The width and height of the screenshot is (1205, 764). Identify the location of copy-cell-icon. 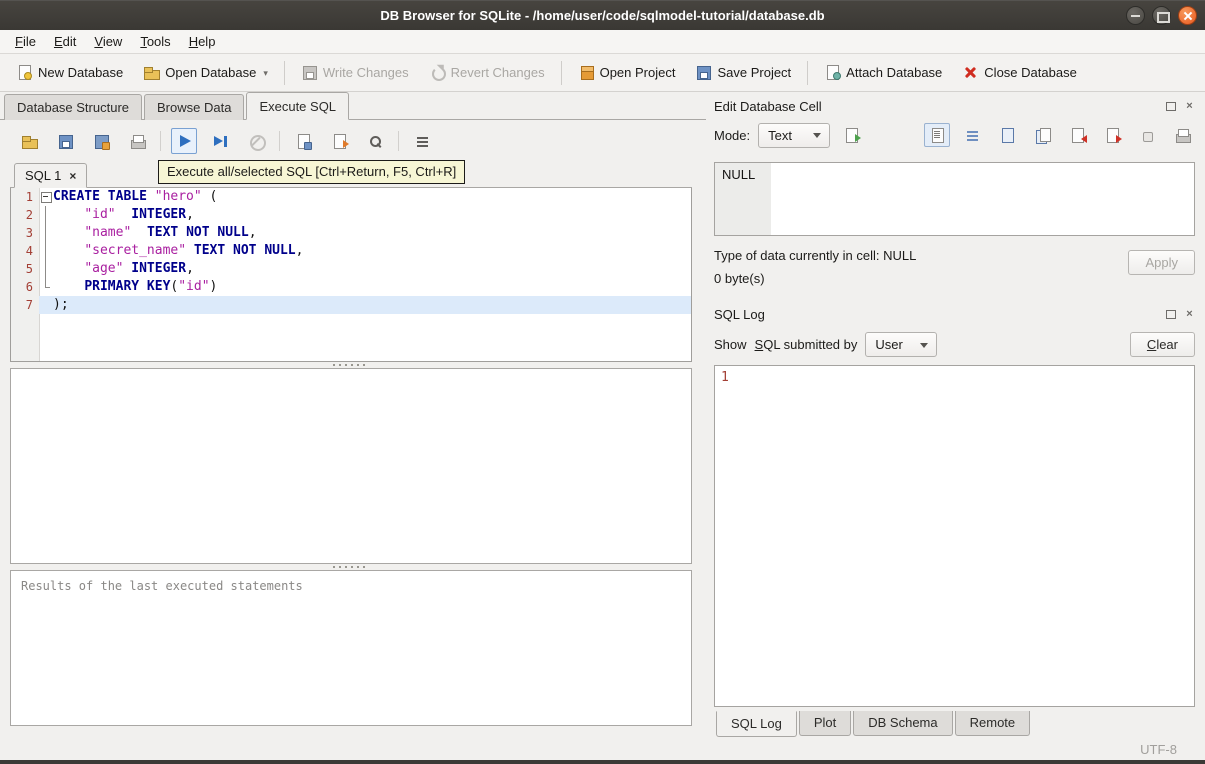
(1007, 135).